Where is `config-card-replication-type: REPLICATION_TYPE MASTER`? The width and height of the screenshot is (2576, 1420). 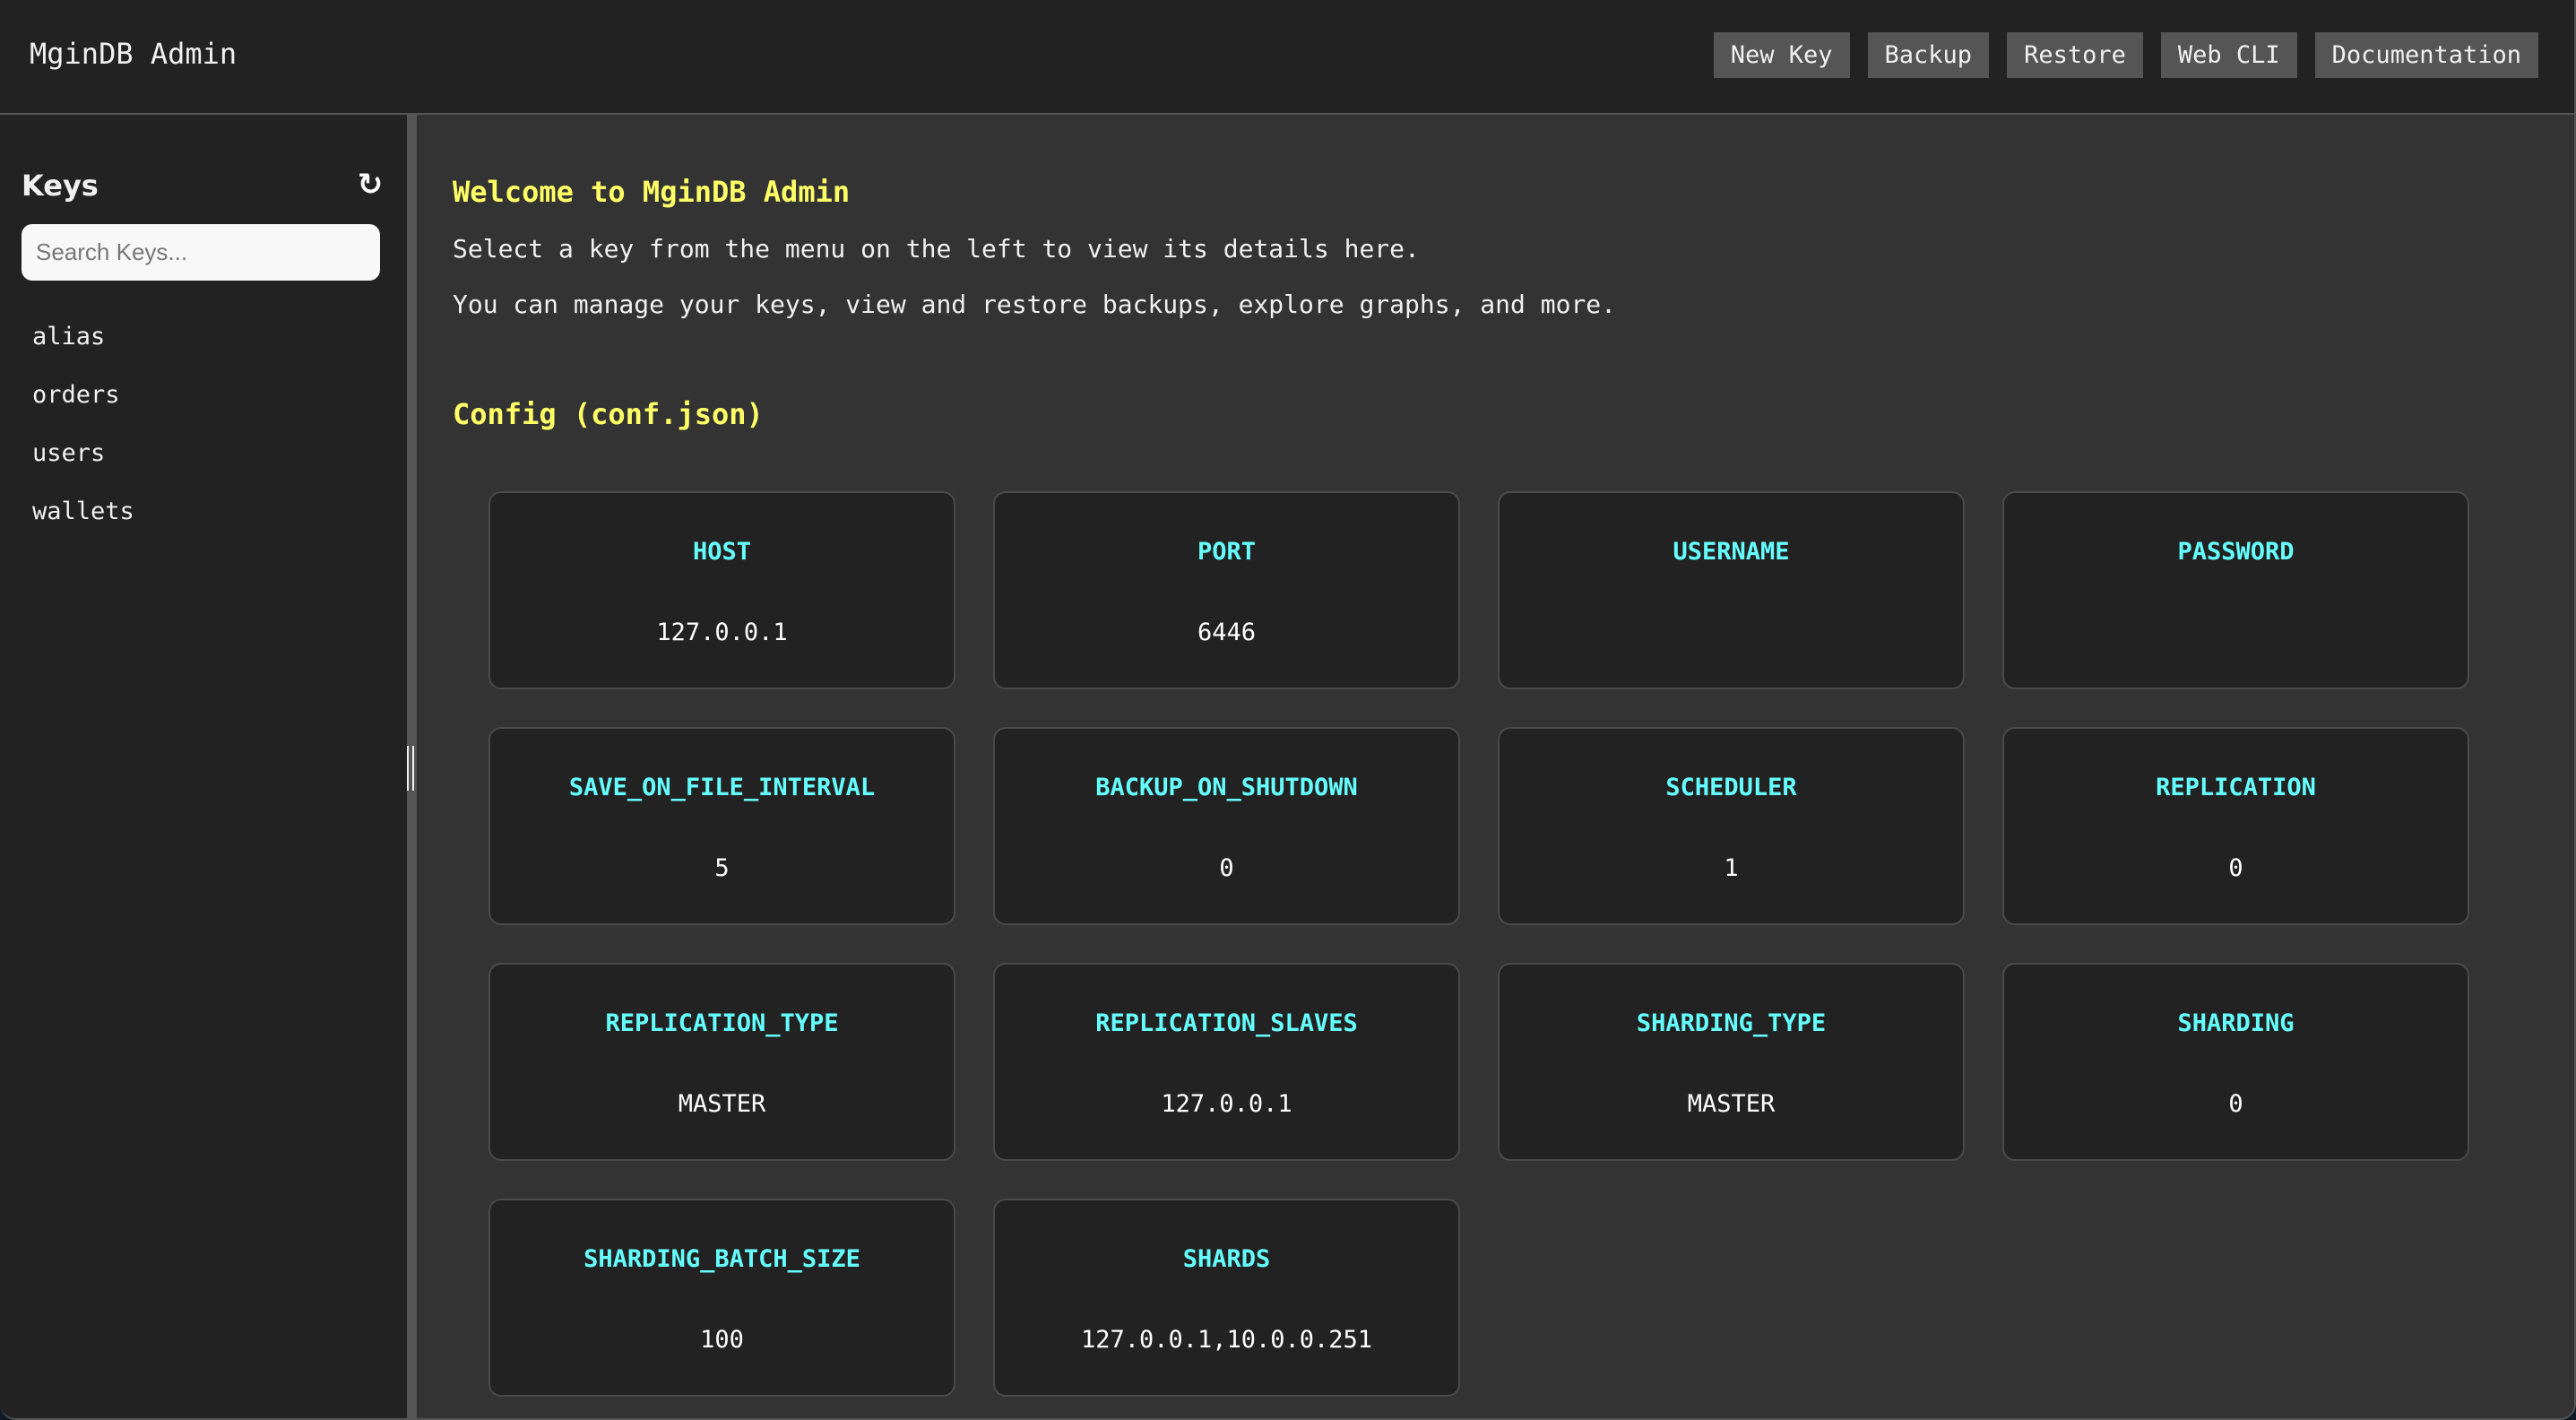
config-card-replication-type: REPLICATION_TYPE MASTER is located at coordinates (721, 1062).